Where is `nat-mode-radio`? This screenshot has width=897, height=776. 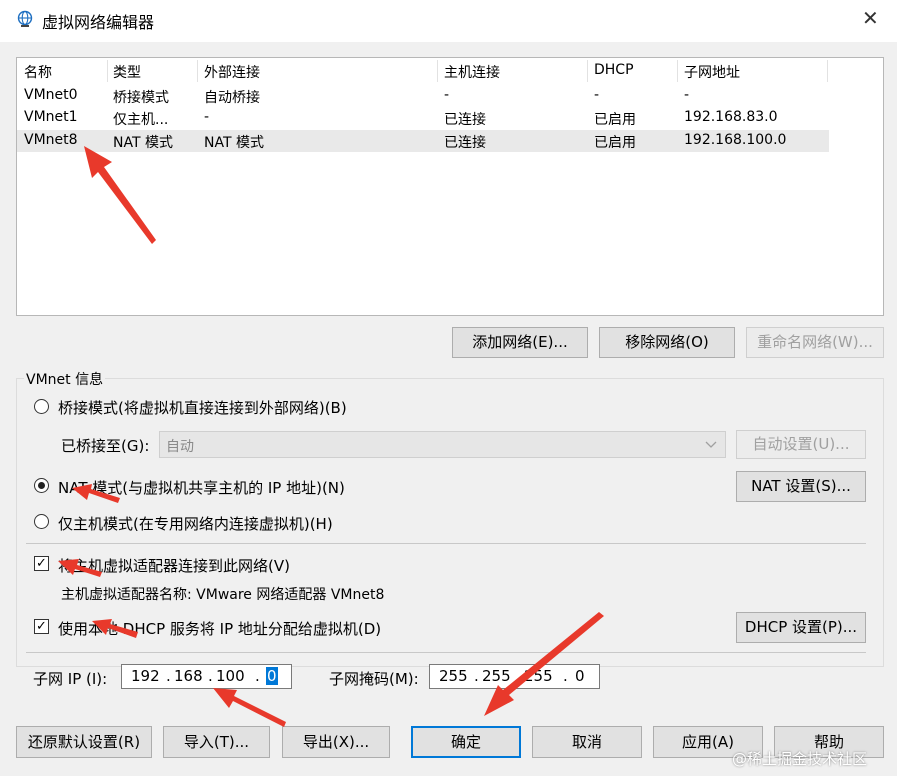
nat-mode-radio is located at coordinates (41, 485).